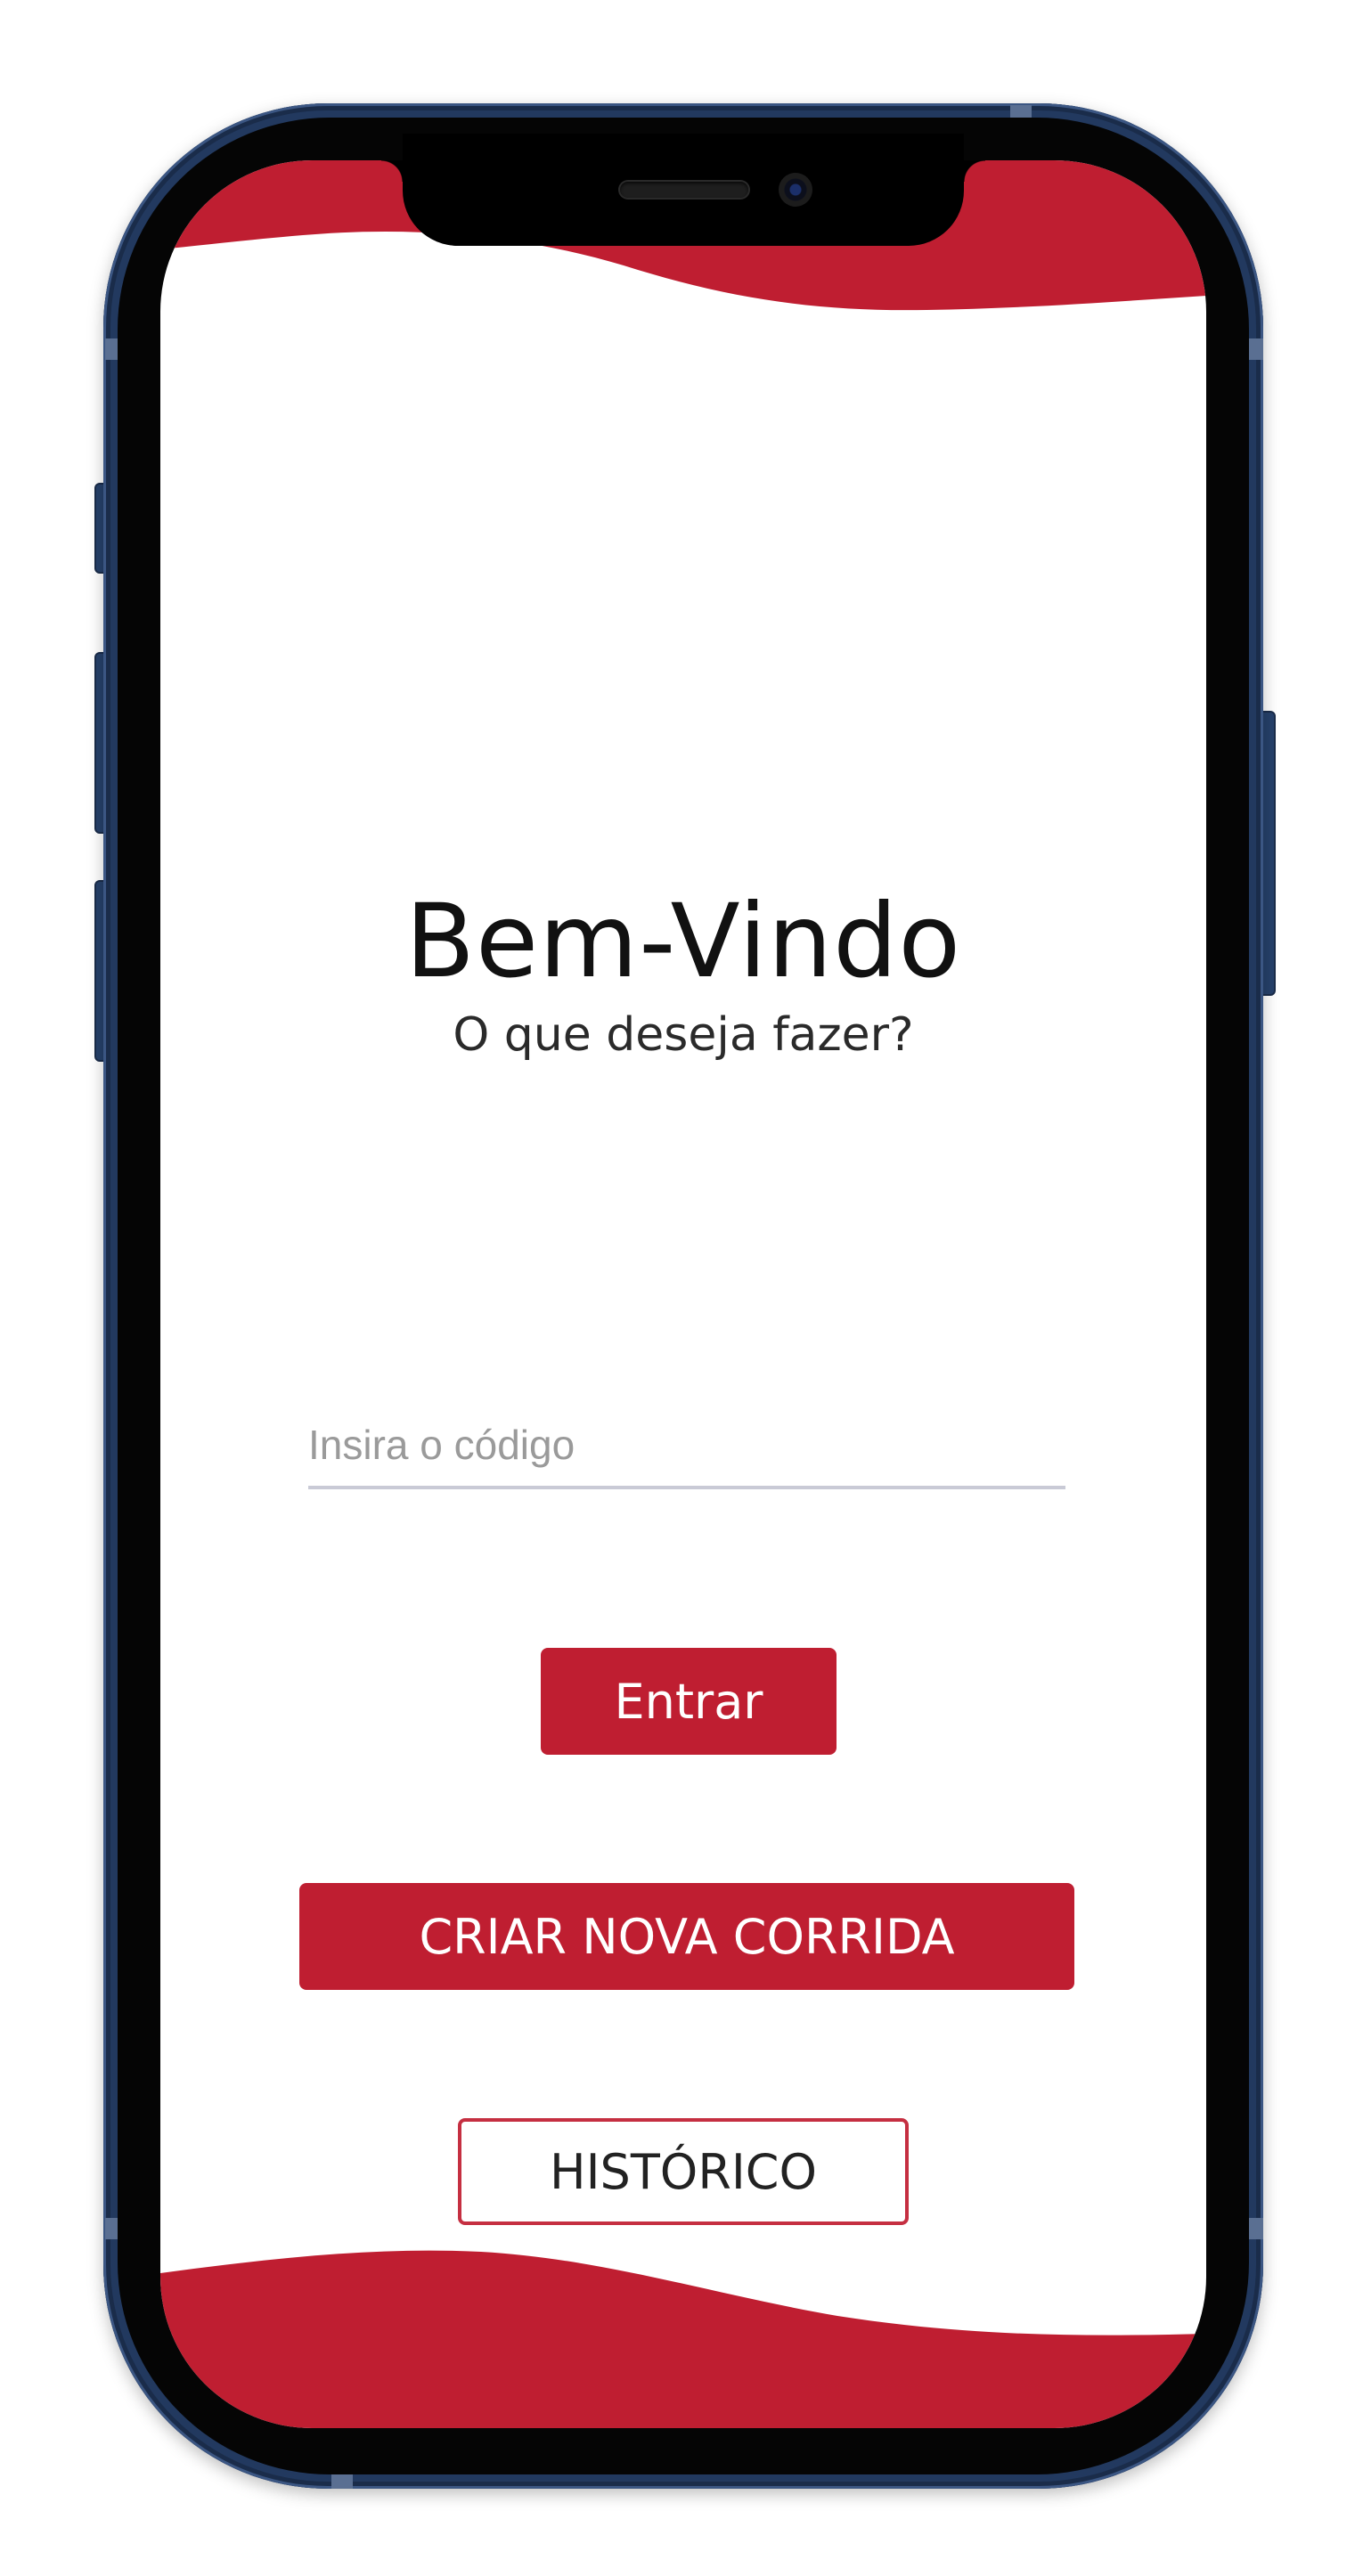 The height and width of the screenshot is (2576, 1363). What do you see at coordinates (684, 1035) in the screenshot?
I see `page-subtitle: O que deseja fazer?` at bounding box center [684, 1035].